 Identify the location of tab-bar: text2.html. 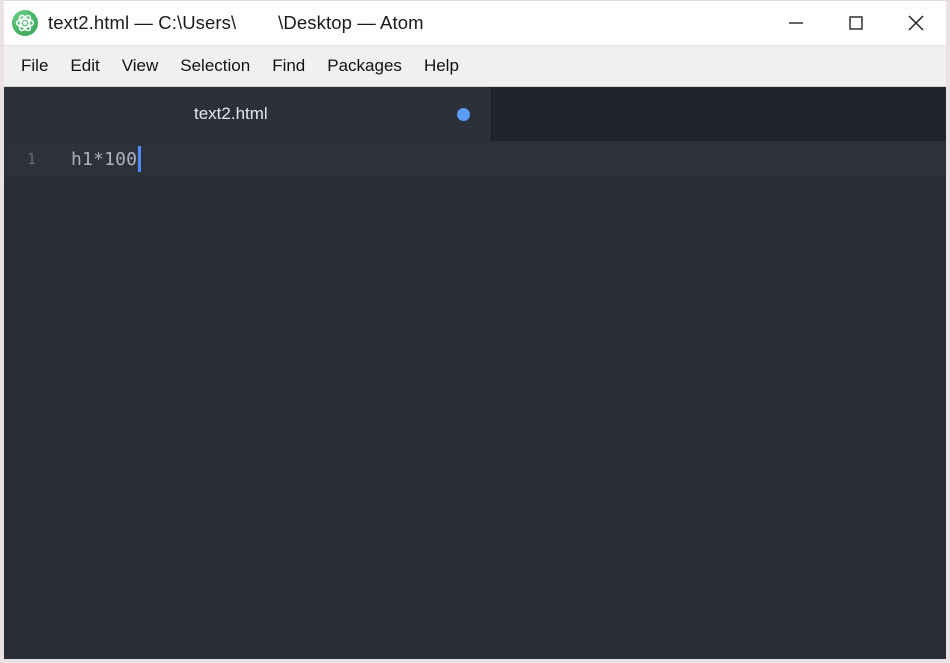
(475, 114).